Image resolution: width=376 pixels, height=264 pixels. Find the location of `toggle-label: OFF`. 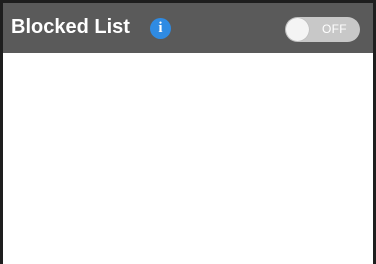

toggle-label: OFF is located at coordinates (334, 29).